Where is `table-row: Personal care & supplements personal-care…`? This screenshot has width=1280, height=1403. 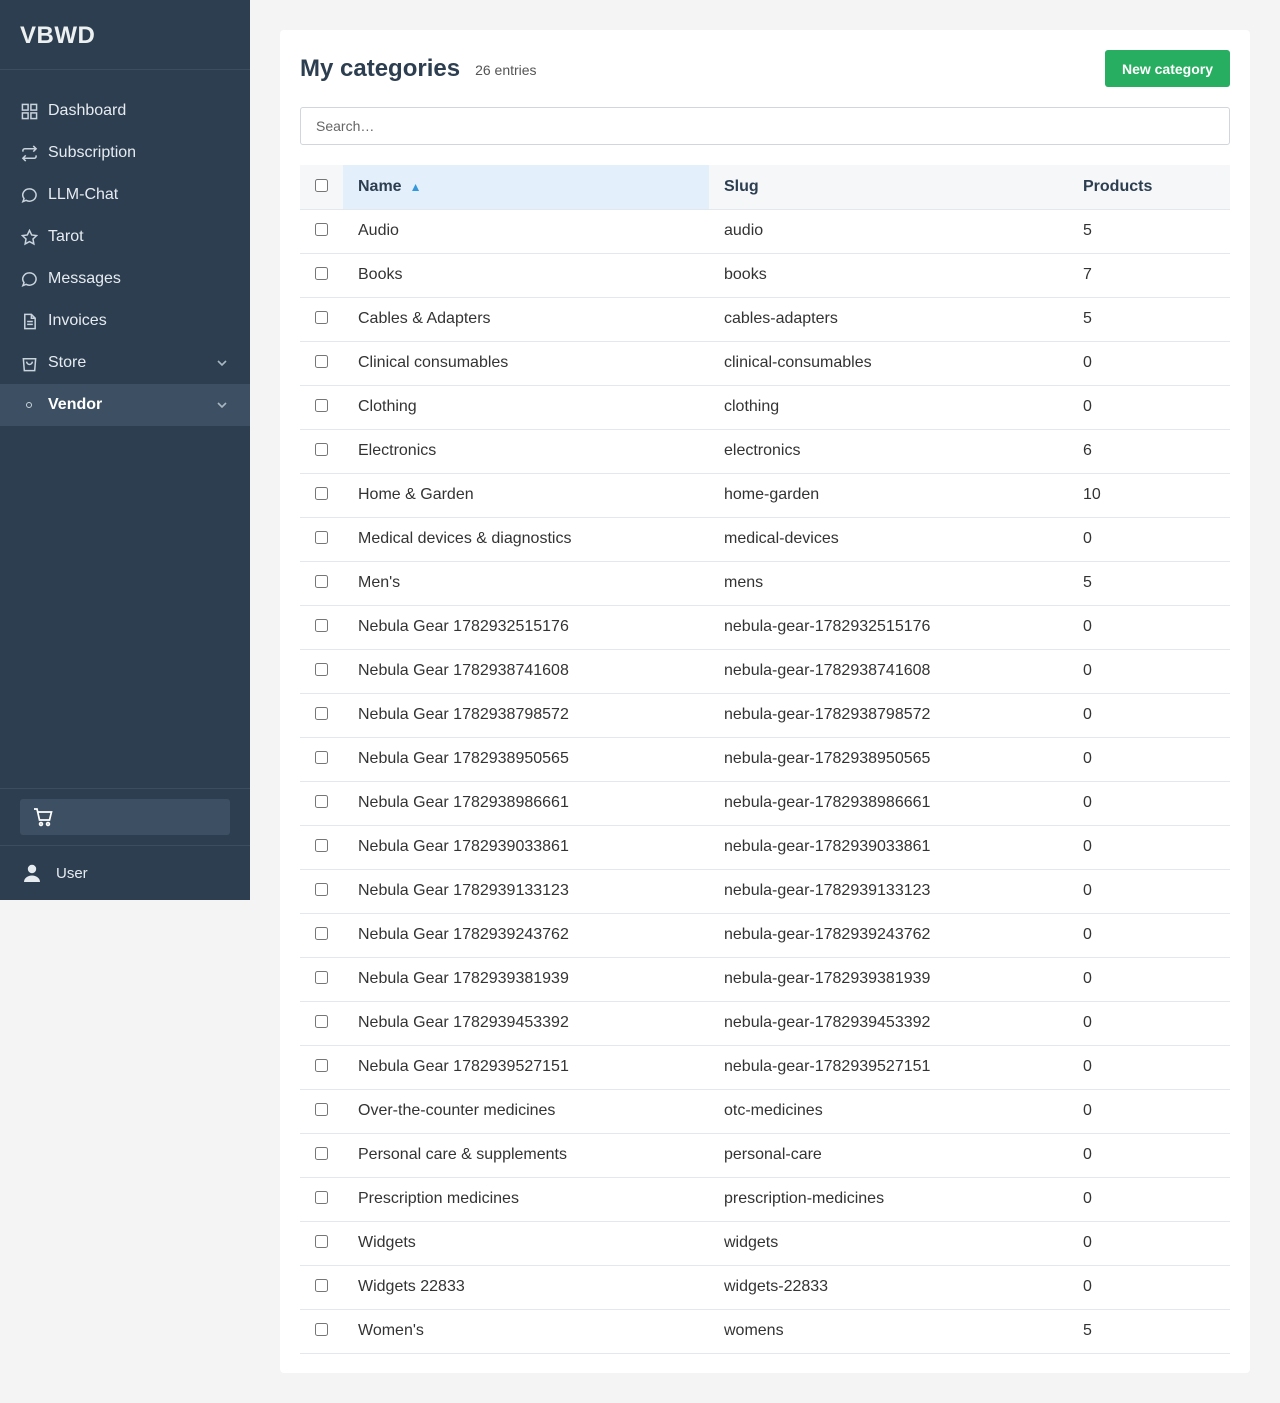
table-row: Personal care & supplements personal-care… is located at coordinates (765, 1155).